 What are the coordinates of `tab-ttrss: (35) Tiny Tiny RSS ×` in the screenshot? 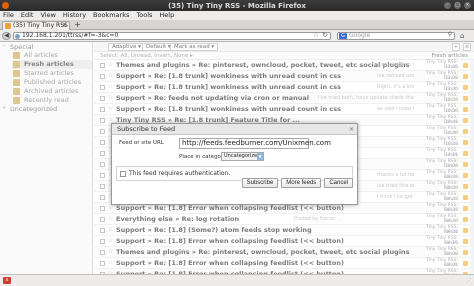 It's located at (36, 25).